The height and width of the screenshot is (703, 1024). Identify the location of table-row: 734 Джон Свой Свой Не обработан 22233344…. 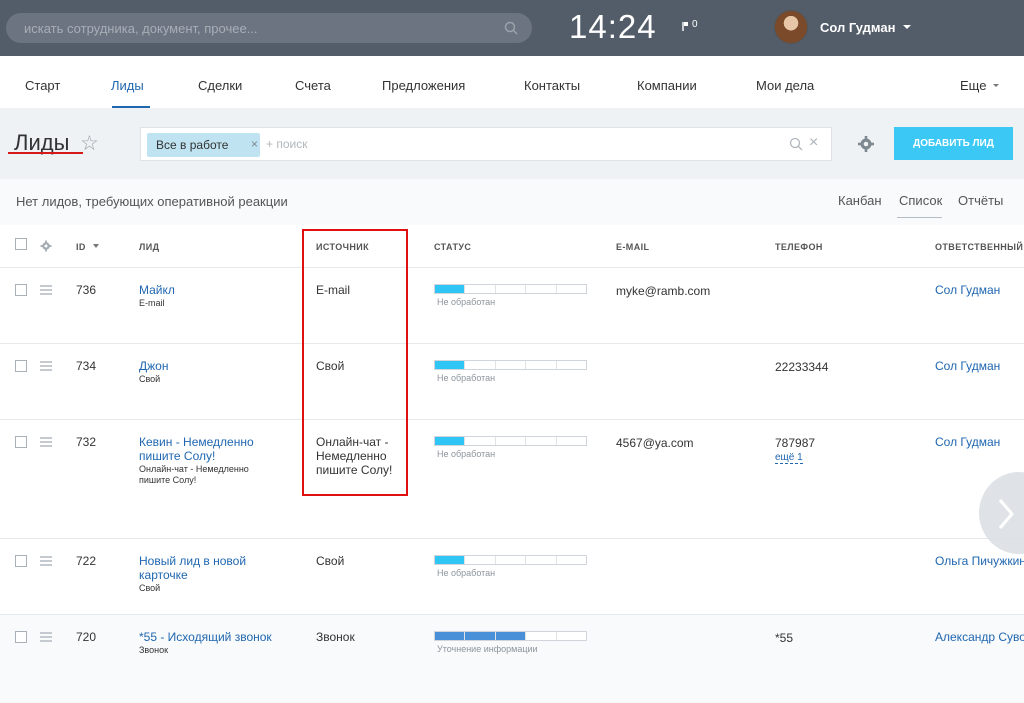
(512, 382).